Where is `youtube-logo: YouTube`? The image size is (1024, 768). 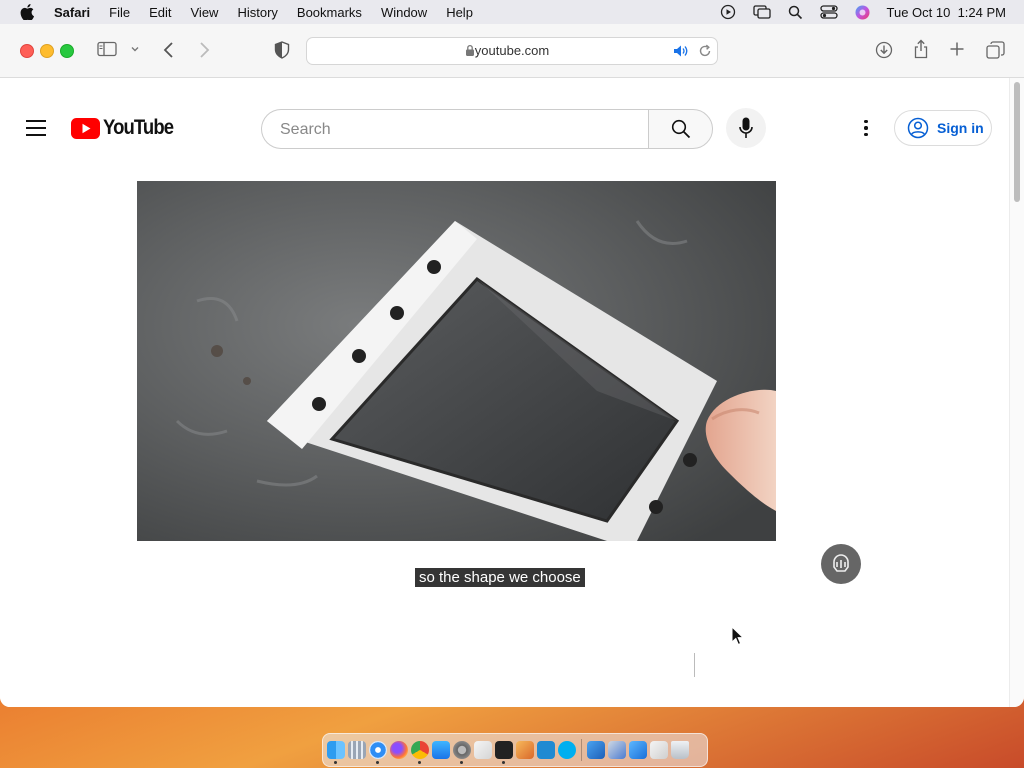
youtube-logo: YouTube is located at coordinates (127, 128).